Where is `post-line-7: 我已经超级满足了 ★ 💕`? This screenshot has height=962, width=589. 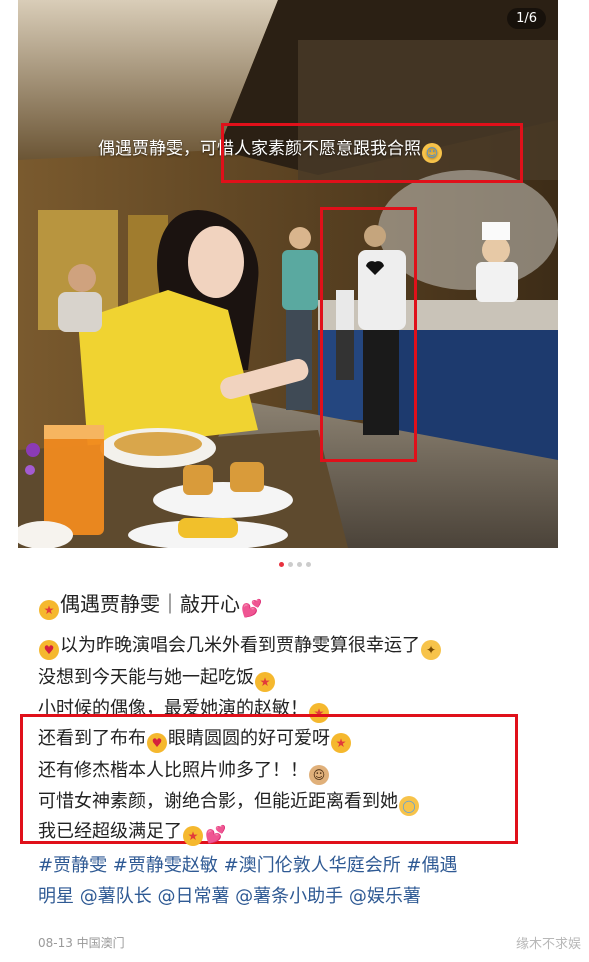 post-line-7: 我已经超级满足了 ★ 💕 is located at coordinates (132, 831).